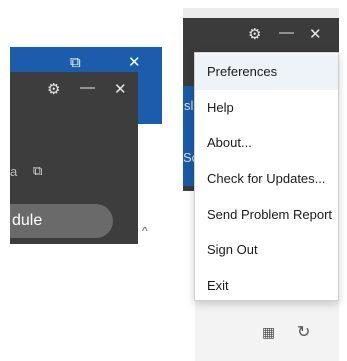 The height and width of the screenshot is (361, 347). What do you see at coordinates (266, 72) in the screenshot?
I see `menu-item-preferences: Preferences` at bounding box center [266, 72].